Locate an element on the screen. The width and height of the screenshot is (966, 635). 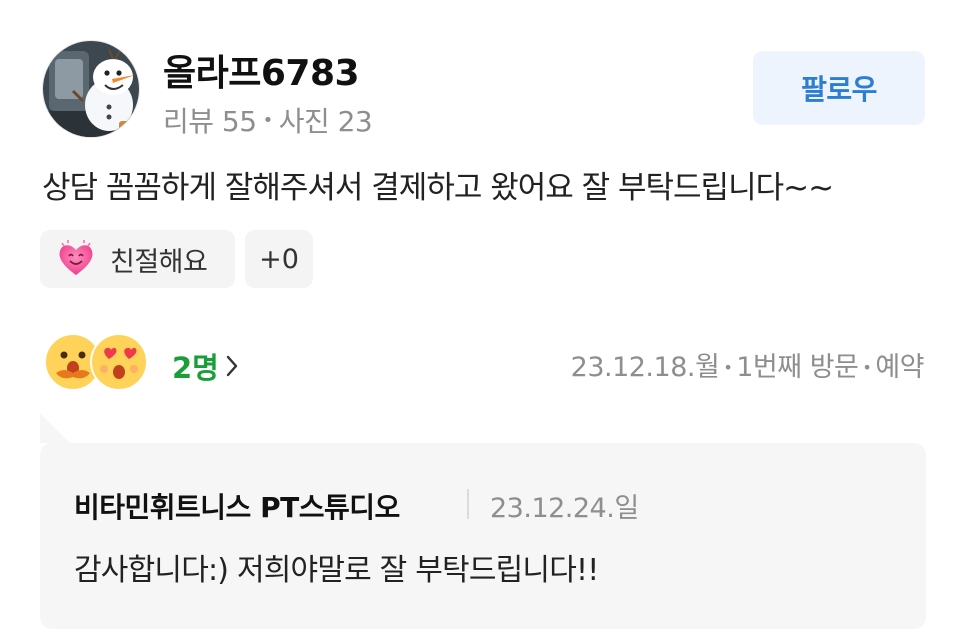
reply-bubble-tail is located at coordinates (55, 428).